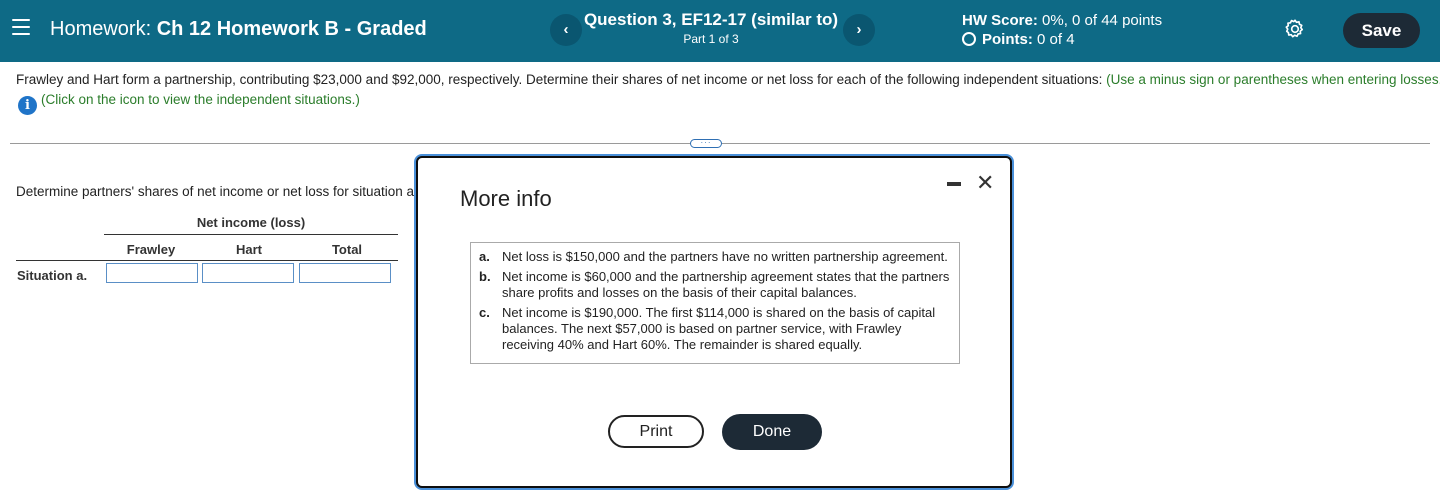 This screenshot has width=1440, height=498. Describe the element at coordinates (151, 249) in the screenshot. I see `column-header-frawley: Frawley` at that location.